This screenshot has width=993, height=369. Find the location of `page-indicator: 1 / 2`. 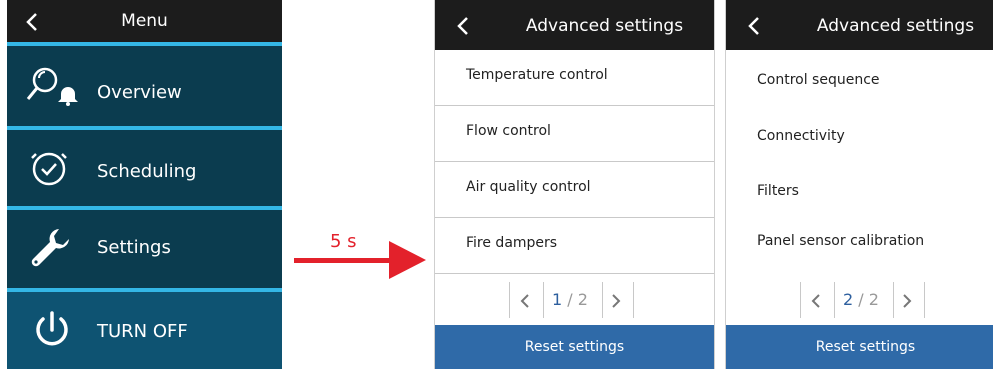

page-indicator: 1 / 2 is located at coordinates (570, 299).